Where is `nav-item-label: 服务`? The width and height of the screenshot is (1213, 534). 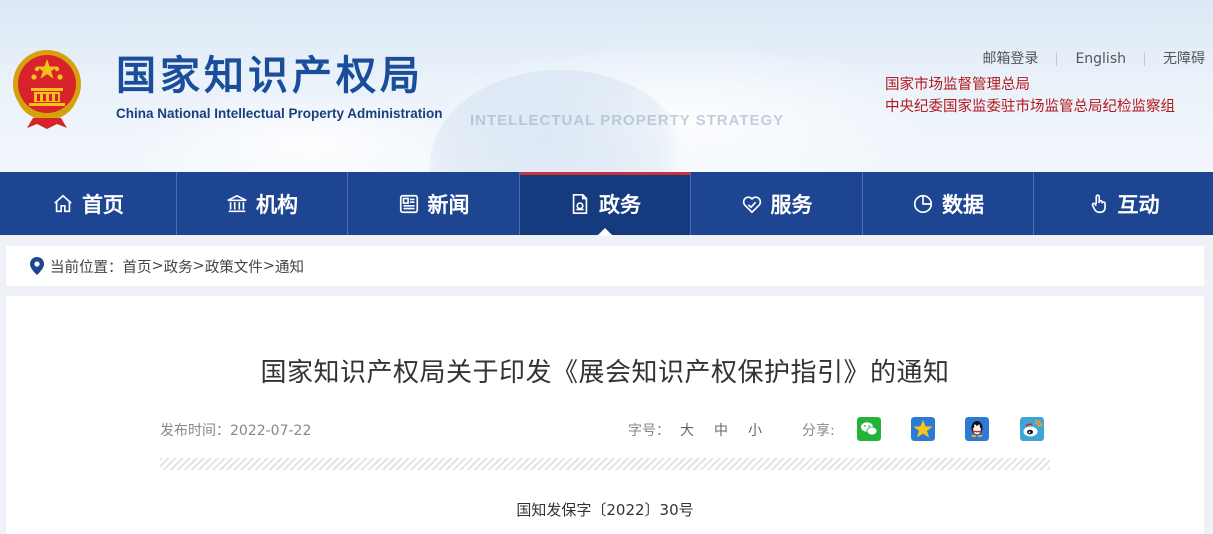 nav-item-label: 服务 is located at coordinates (791, 204).